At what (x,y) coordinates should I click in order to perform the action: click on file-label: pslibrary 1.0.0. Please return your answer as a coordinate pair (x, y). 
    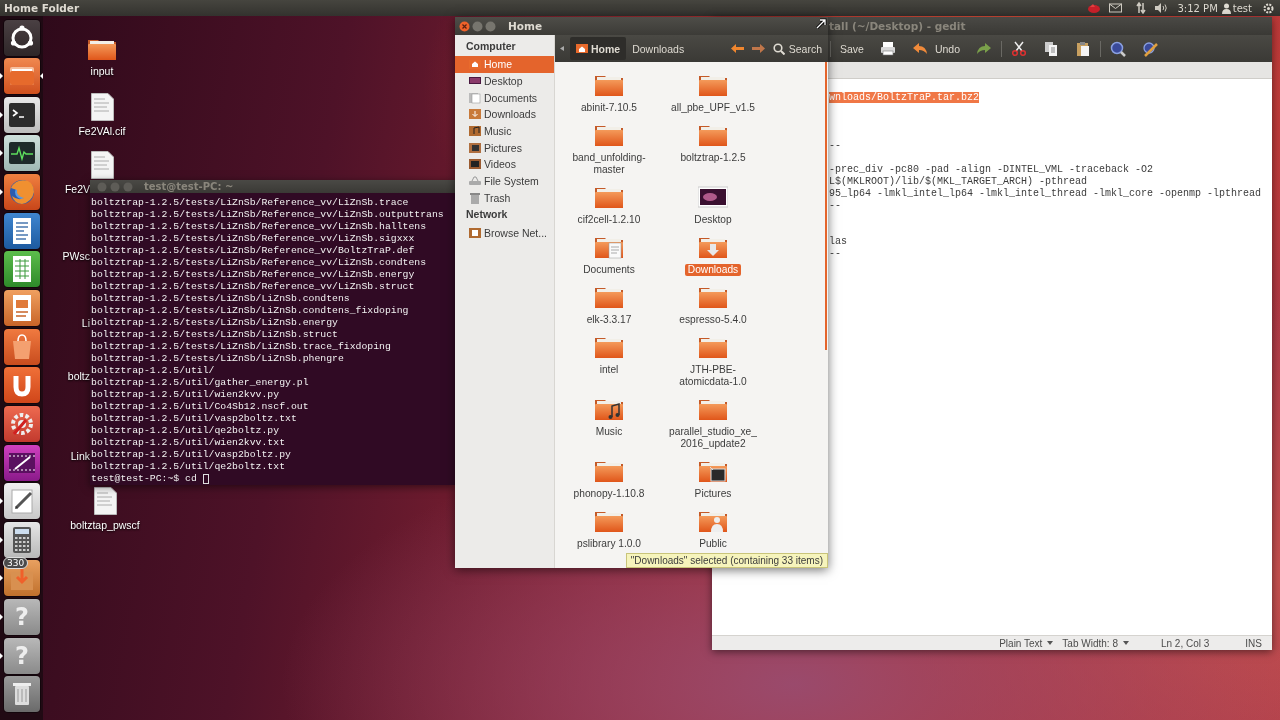
    Looking at the image, I should click on (609, 544).